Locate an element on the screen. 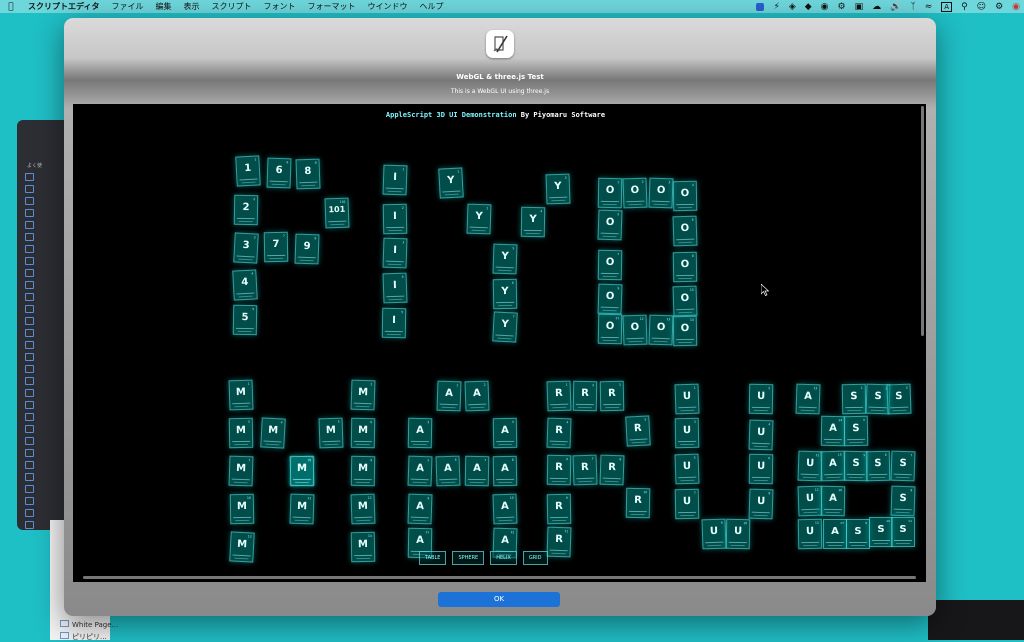 This screenshot has height=642, width=1024. element-tile: 4A is located at coordinates (505, 433).